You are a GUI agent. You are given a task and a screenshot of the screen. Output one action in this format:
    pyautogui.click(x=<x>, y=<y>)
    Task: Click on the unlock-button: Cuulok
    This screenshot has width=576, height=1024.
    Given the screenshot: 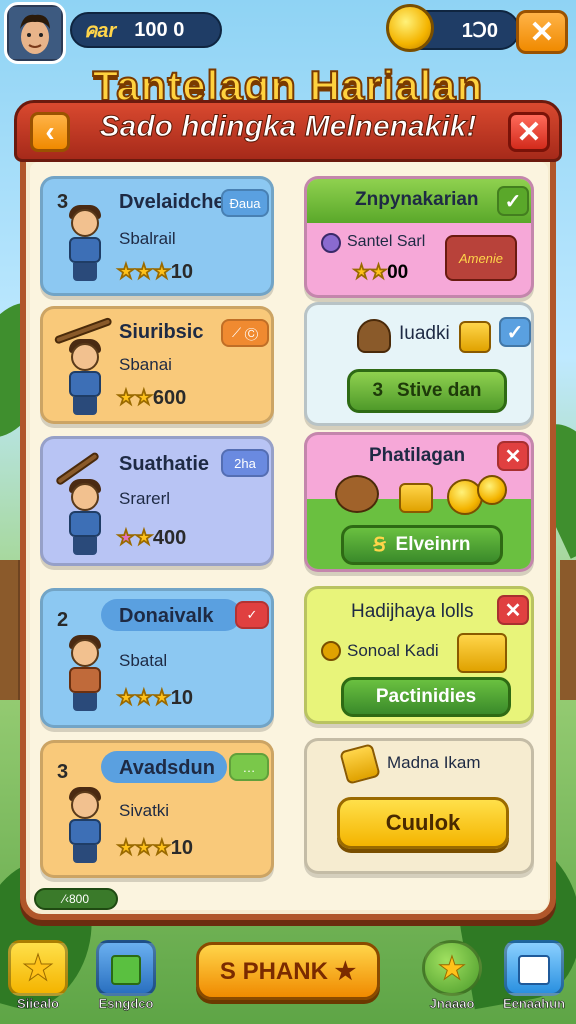 What is the action you would take?
    pyautogui.click(x=423, y=823)
    